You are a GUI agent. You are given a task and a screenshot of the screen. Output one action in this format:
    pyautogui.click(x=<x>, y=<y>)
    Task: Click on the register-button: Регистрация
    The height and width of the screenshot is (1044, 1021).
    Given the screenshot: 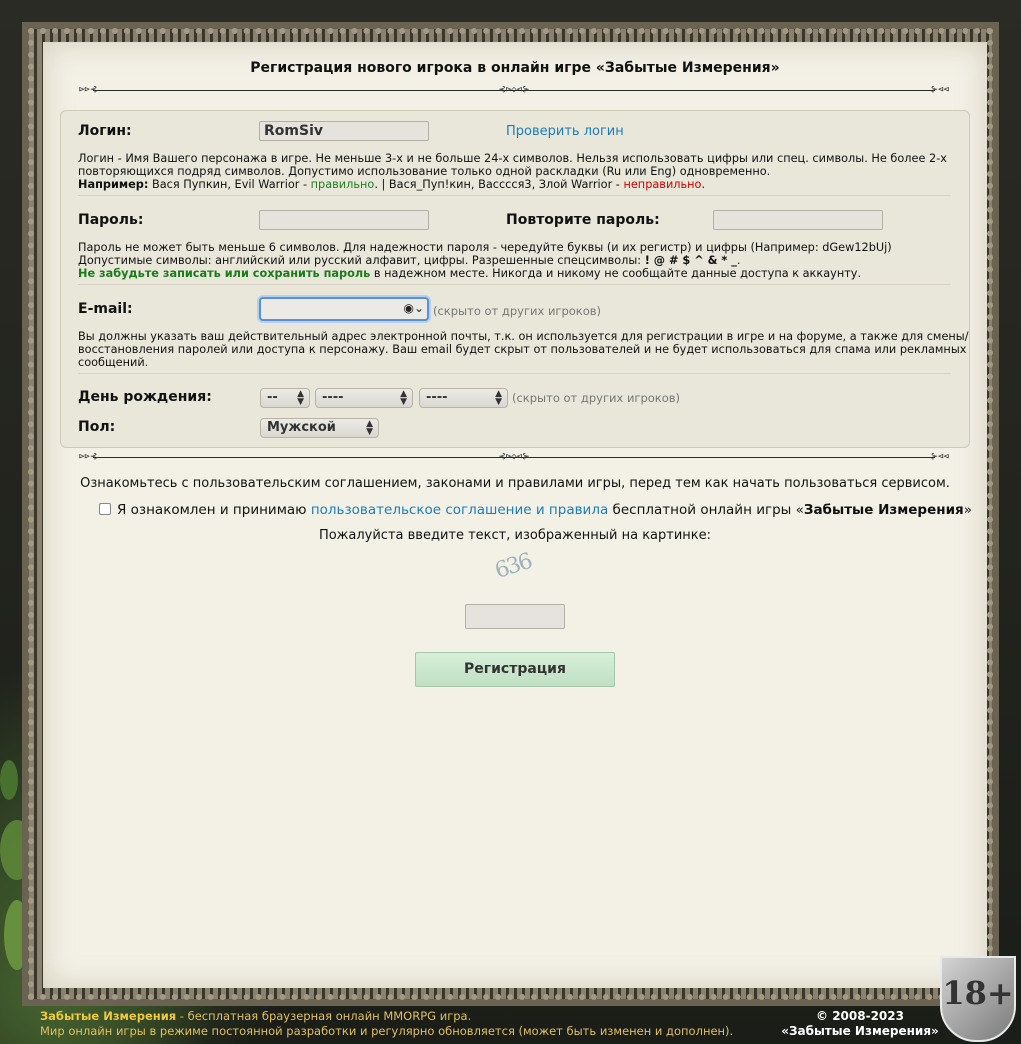 What is the action you would take?
    pyautogui.click(x=515, y=669)
    